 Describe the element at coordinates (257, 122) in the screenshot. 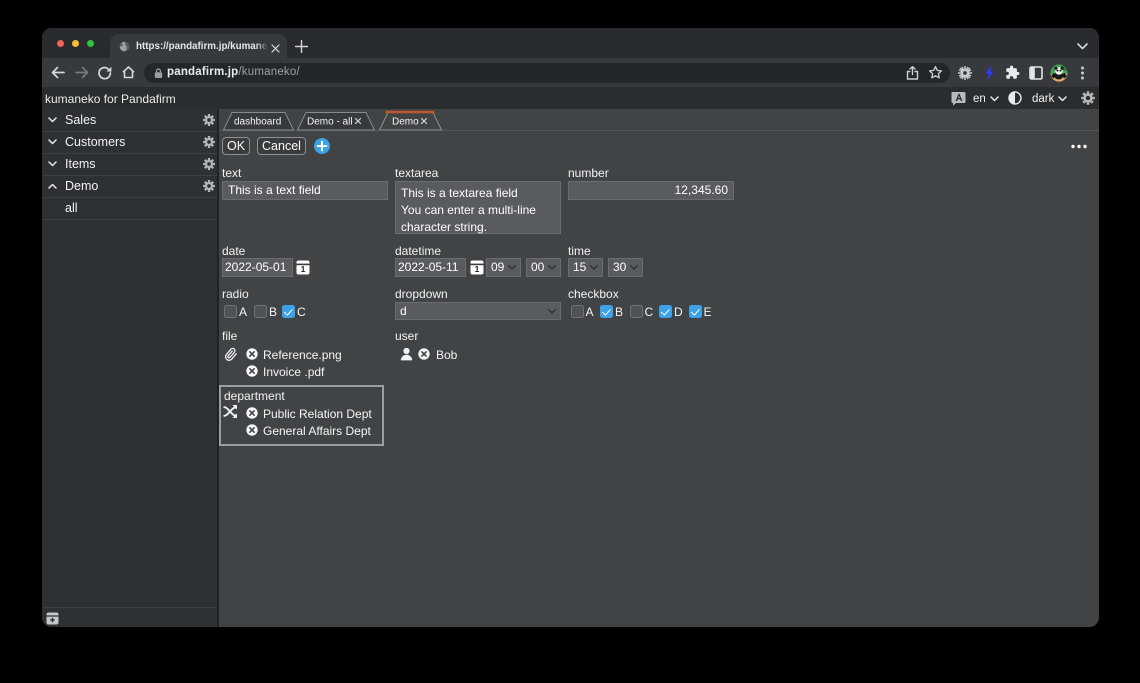

I see `svg-text: dashboard` at that location.